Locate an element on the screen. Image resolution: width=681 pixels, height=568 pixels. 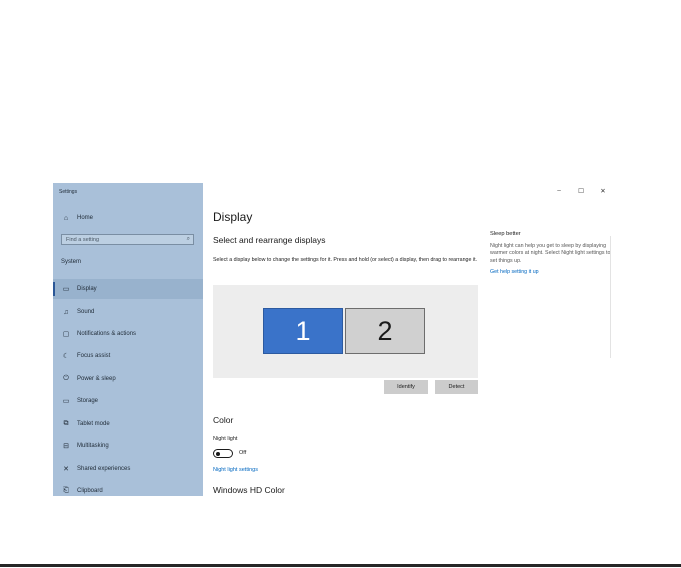
toggle-knob is located at coordinates (218, 453).